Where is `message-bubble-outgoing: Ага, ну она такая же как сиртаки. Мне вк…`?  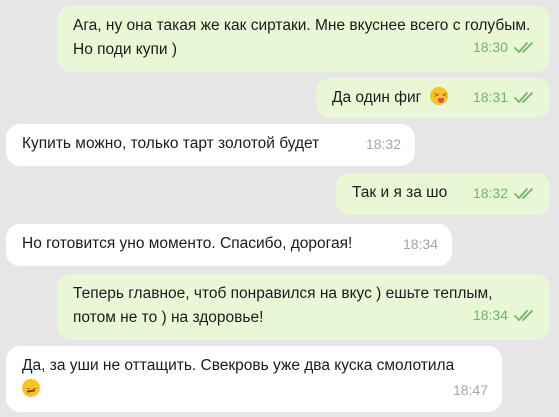 message-bubble-outgoing: Ага, ну она такая же как сиртаки. Мне вк… is located at coordinates (303, 39).